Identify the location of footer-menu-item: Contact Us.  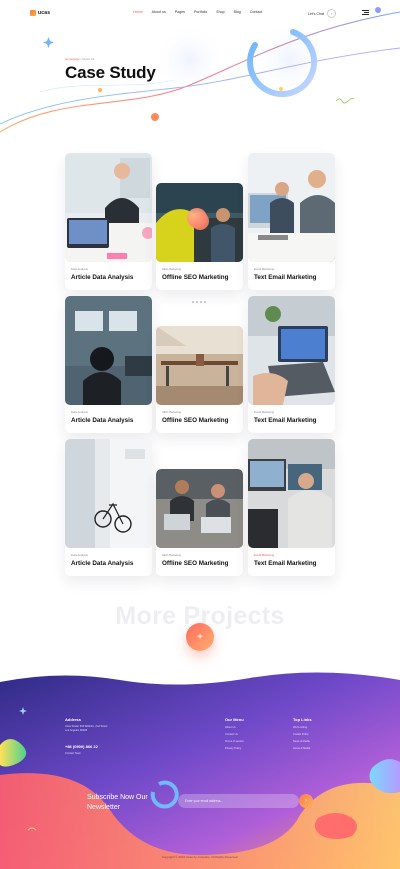
(231, 734).